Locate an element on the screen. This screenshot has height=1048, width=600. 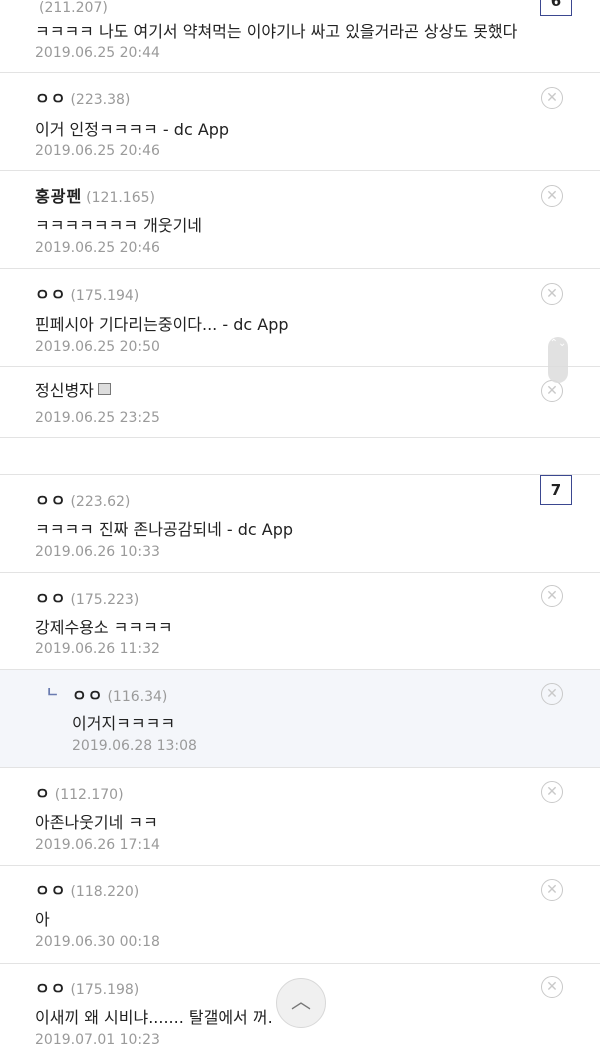
comment-ip: (175.223) is located at coordinates (105, 600).